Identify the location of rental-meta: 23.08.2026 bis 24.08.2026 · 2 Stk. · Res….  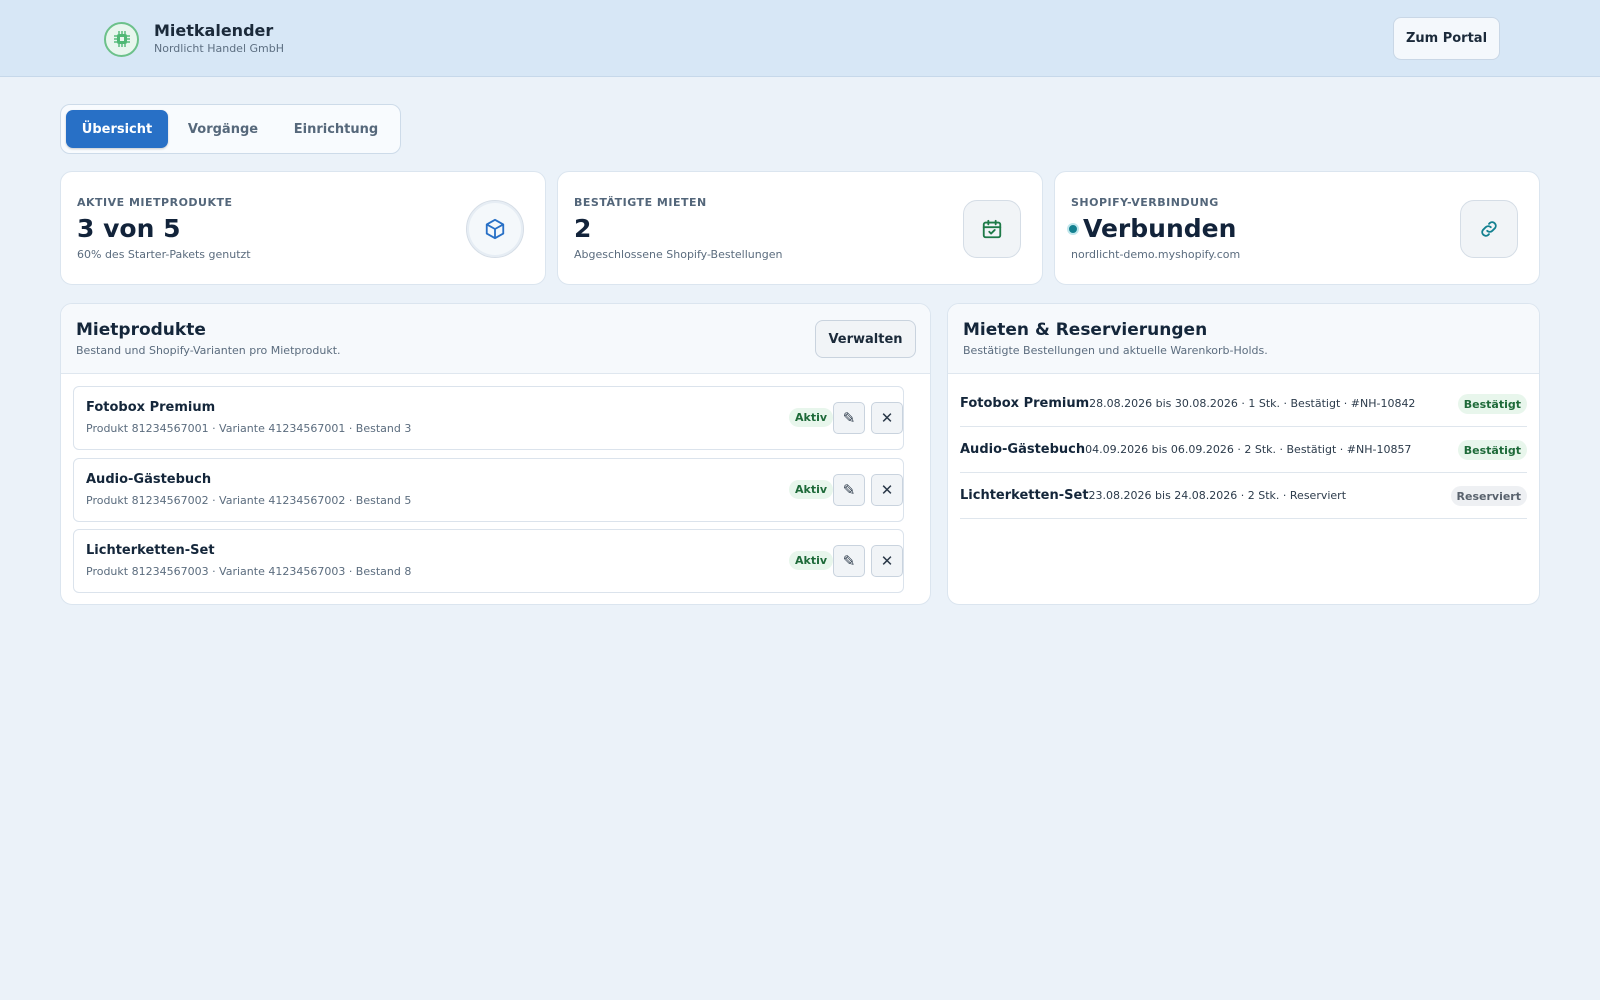
(1217, 495).